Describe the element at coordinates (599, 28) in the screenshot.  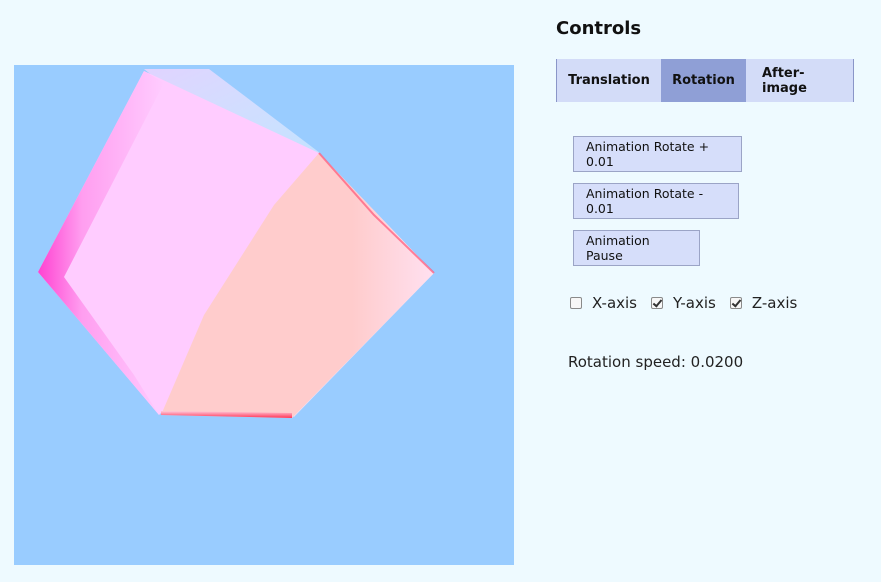
I see `panel-title: Controls` at that location.